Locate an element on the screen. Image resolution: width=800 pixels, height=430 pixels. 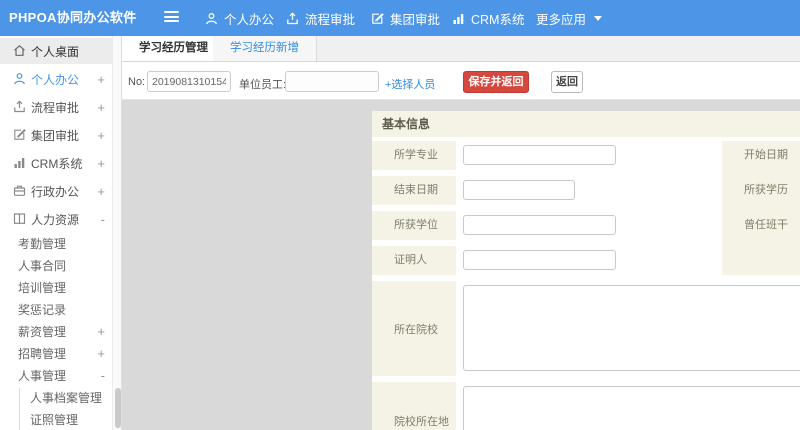
section-title: 基本信息 is located at coordinates (586, 124).